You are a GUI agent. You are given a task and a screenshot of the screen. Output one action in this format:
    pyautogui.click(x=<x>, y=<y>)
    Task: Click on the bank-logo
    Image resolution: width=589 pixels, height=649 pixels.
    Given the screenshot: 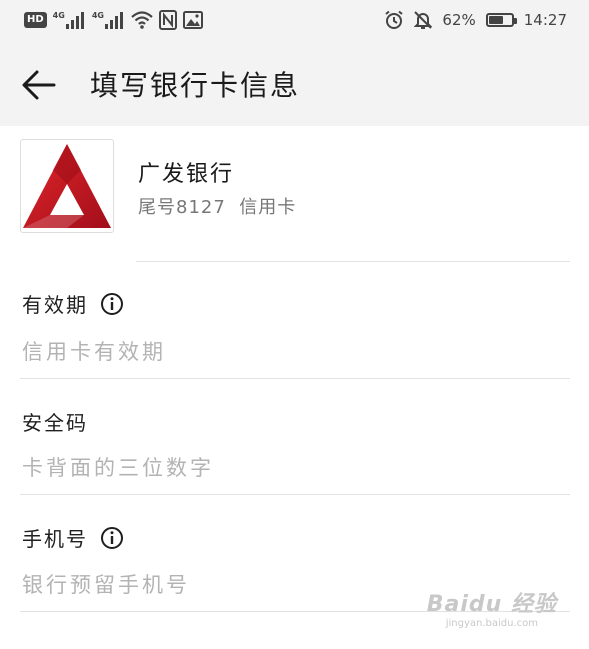 What is the action you would take?
    pyautogui.click(x=67, y=186)
    